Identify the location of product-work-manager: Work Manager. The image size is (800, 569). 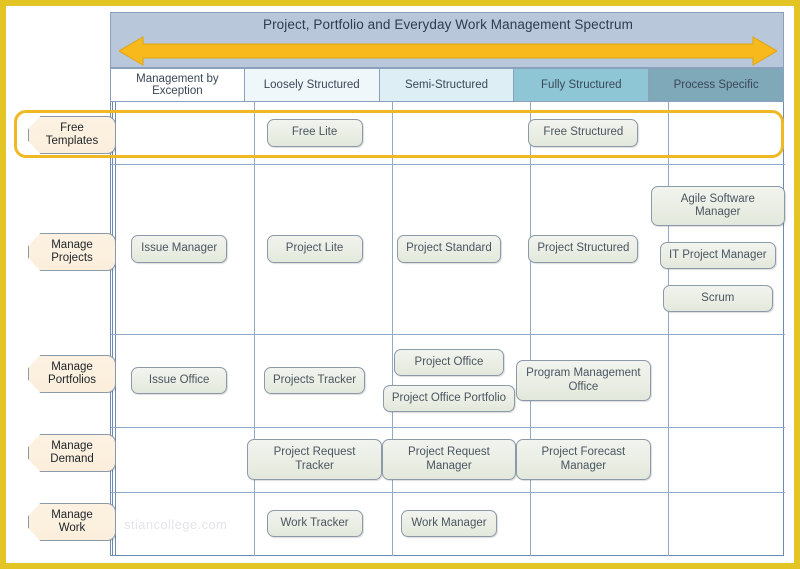
(448, 523).